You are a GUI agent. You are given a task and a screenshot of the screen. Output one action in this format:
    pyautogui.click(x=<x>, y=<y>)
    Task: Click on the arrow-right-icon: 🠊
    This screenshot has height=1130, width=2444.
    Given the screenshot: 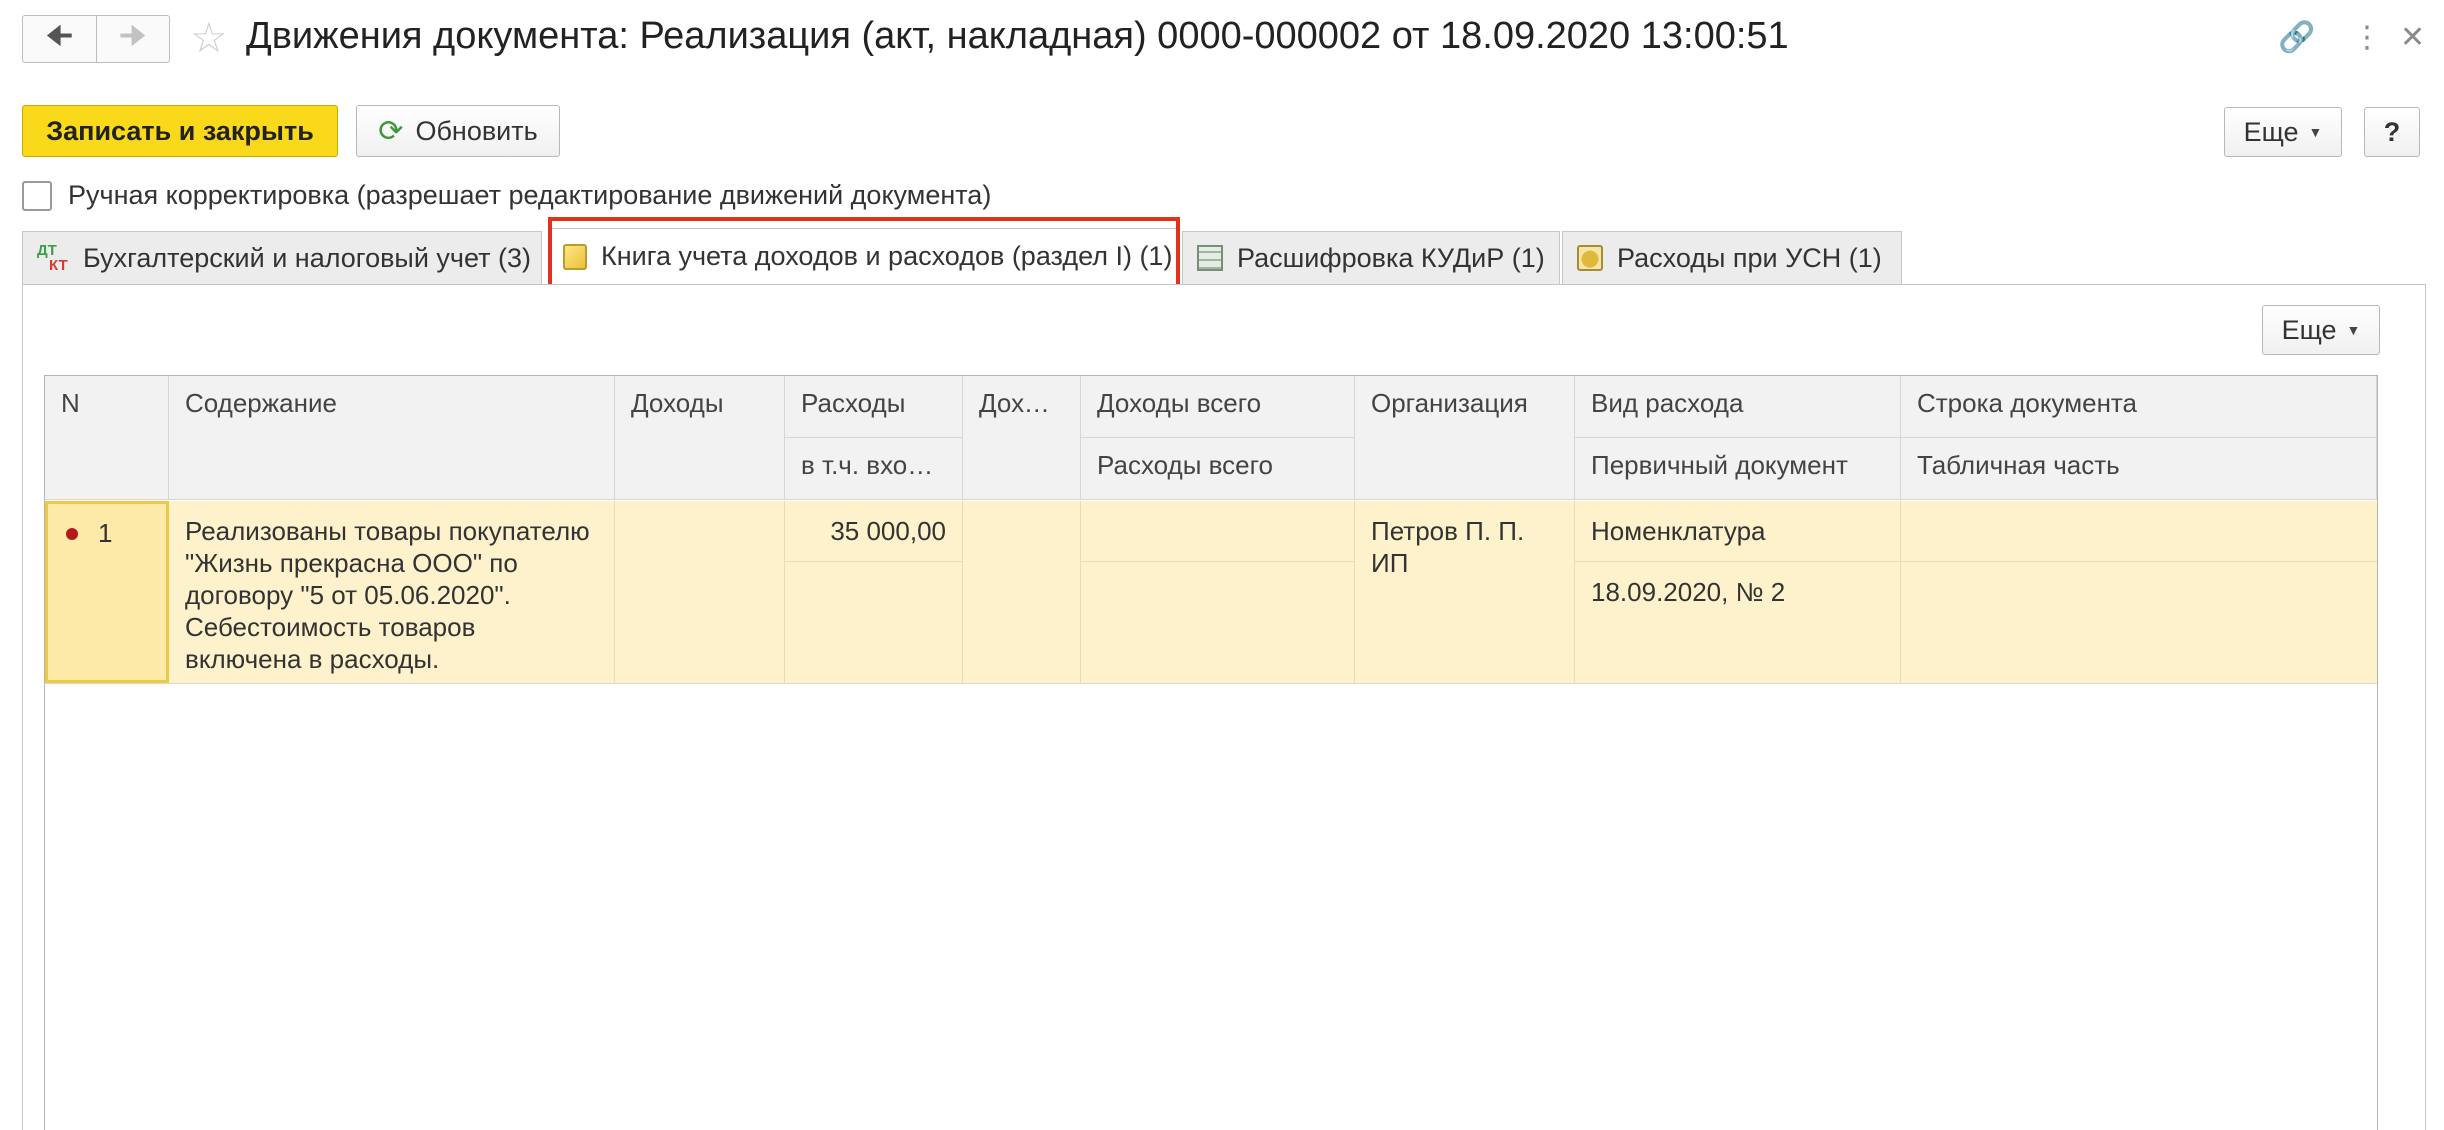 What is the action you would take?
    pyautogui.click(x=132, y=36)
    